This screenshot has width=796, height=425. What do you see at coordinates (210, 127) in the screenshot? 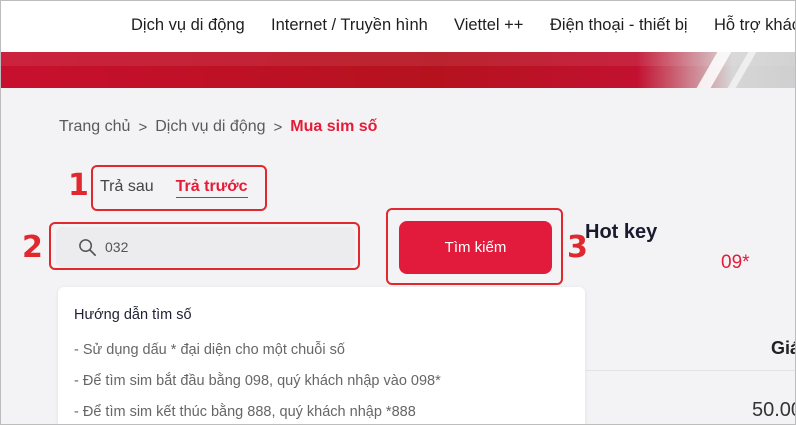
I see `breadcrumb-mobile-services: Dịch vụ di động` at bounding box center [210, 127].